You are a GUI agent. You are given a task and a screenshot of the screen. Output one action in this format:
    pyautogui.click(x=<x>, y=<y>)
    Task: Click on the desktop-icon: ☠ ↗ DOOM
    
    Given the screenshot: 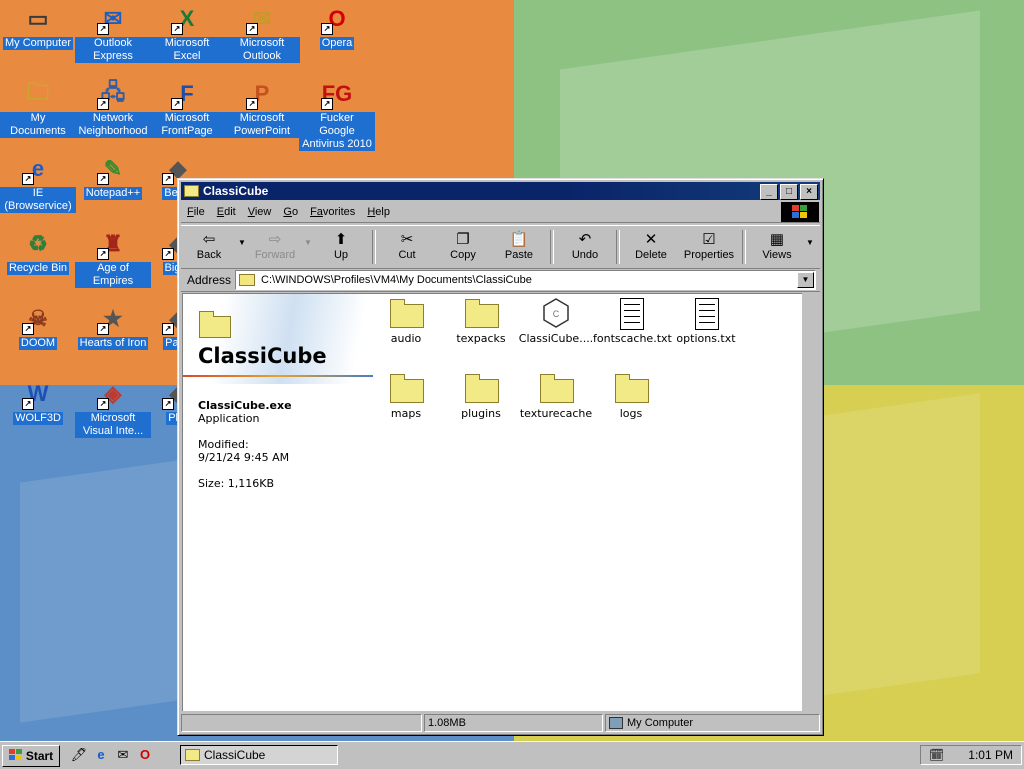 What is the action you would take?
    pyautogui.click(x=38, y=326)
    